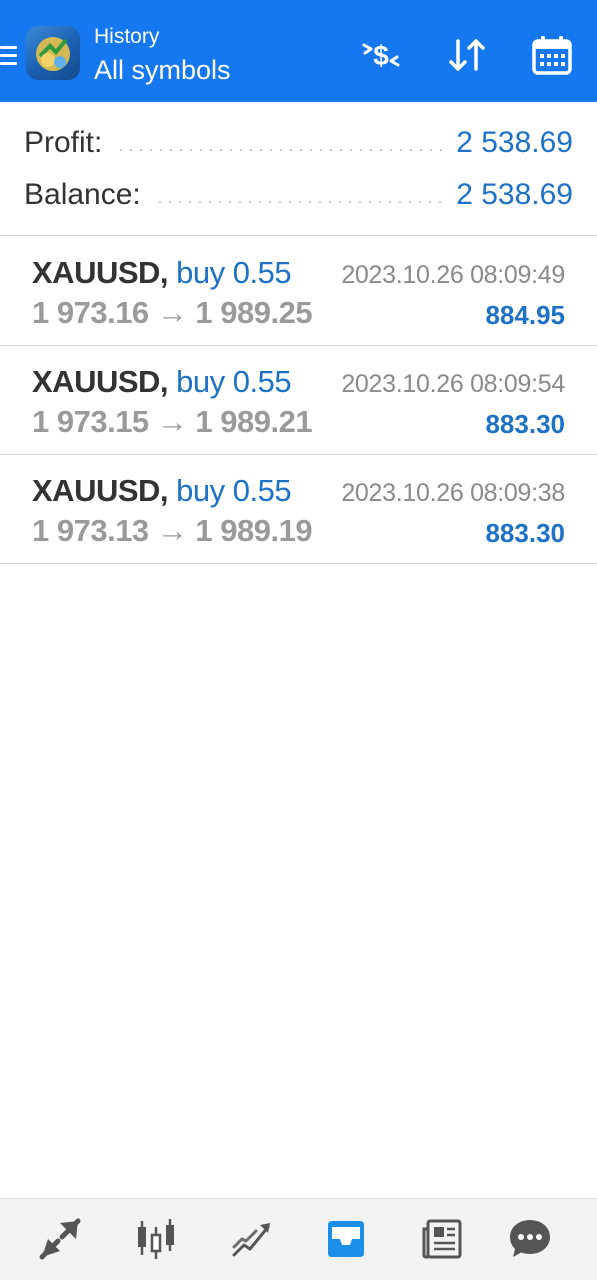 This screenshot has width=597, height=1280. I want to click on inbox-icon, so click(346, 1239).